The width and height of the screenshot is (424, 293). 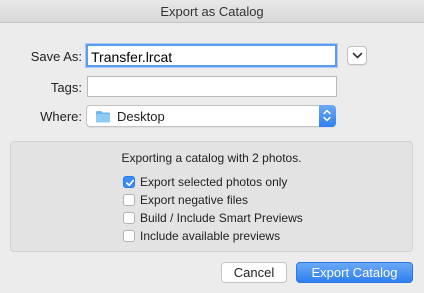 I want to click on save-as-value: Transfer.lrcat, so click(x=132, y=57).